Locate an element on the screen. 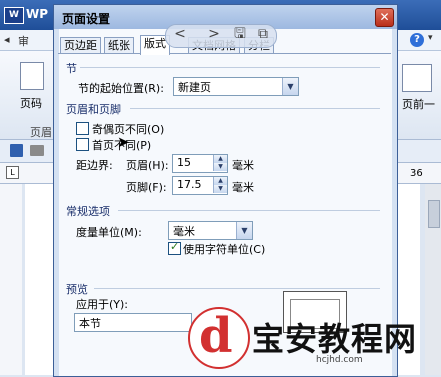  watermark-brand: 宝安教程网 is located at coordinates (335, 339).